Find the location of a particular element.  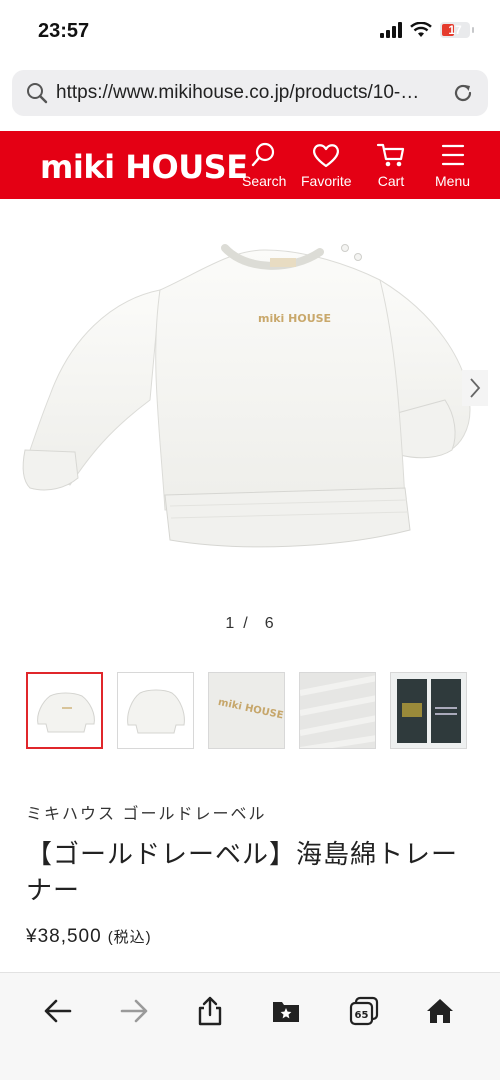

product-title: 【ゴールドレーベル】海島綿トレーナー is located at coordinates (242, 872).